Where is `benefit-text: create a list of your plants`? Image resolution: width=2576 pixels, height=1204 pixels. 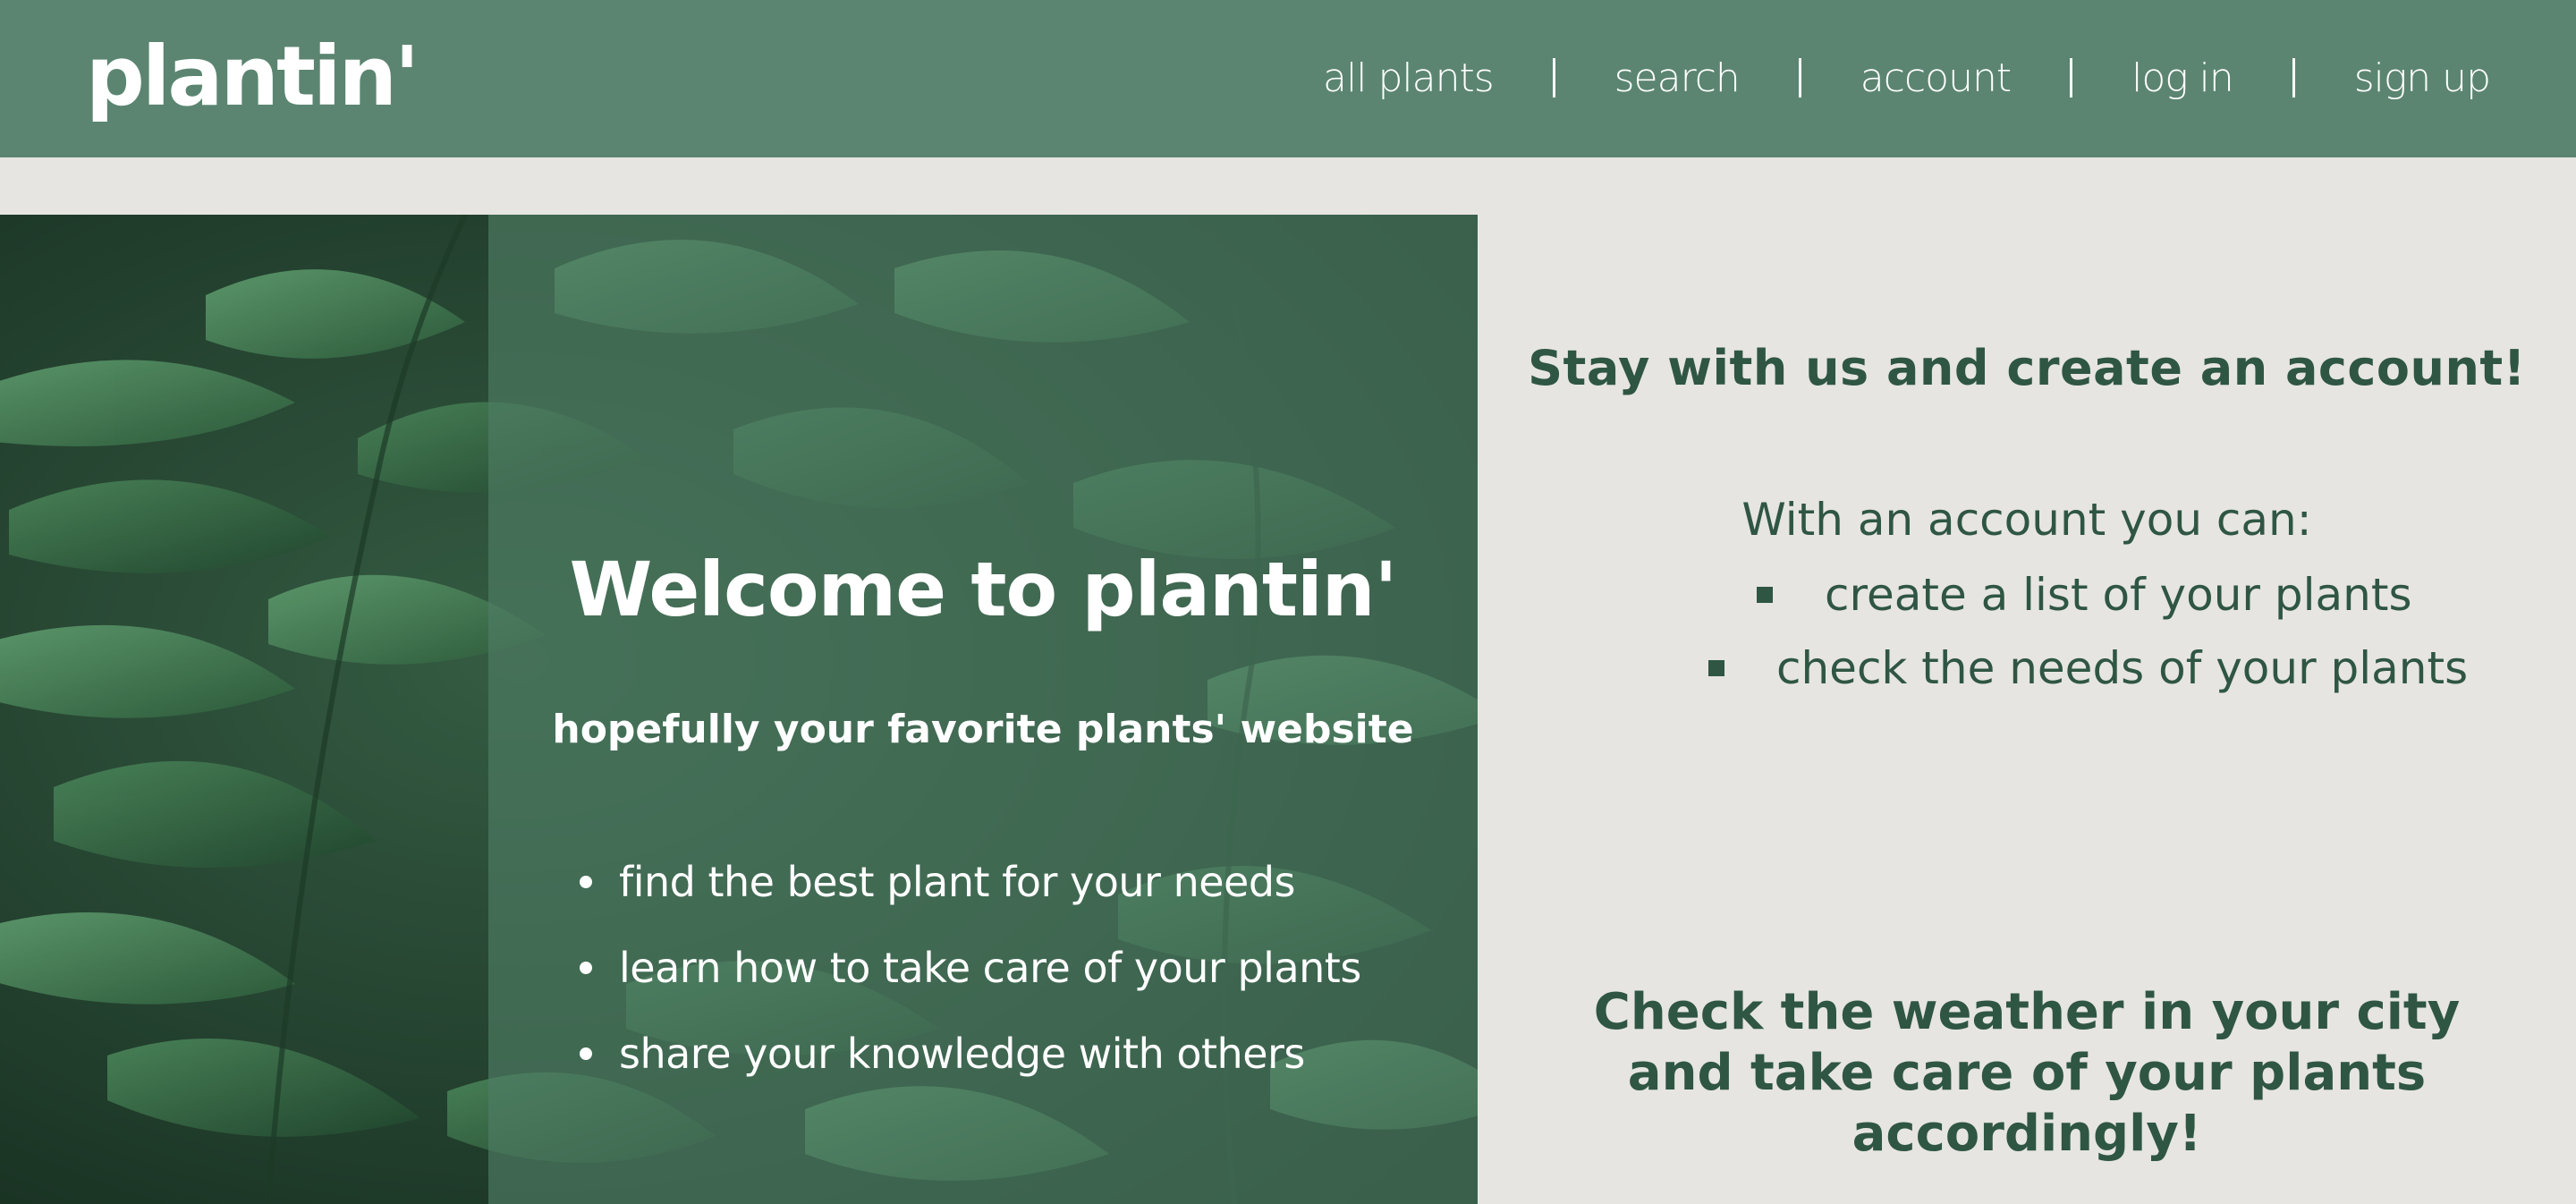 benefit-text: create a list of your plants is located at coordinates (2118, 595).